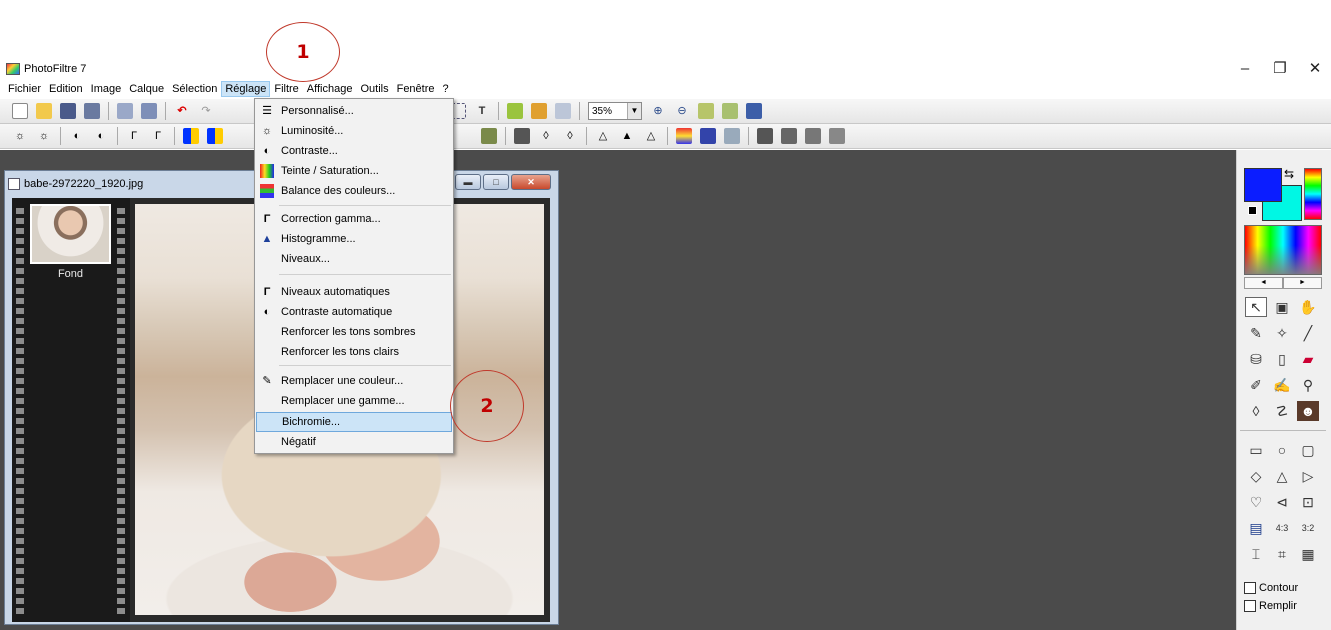 Image resolution: width=1331 pixels, height=630 pixels. I want to click on scroll-right-button: ►, so click(1302, 283).